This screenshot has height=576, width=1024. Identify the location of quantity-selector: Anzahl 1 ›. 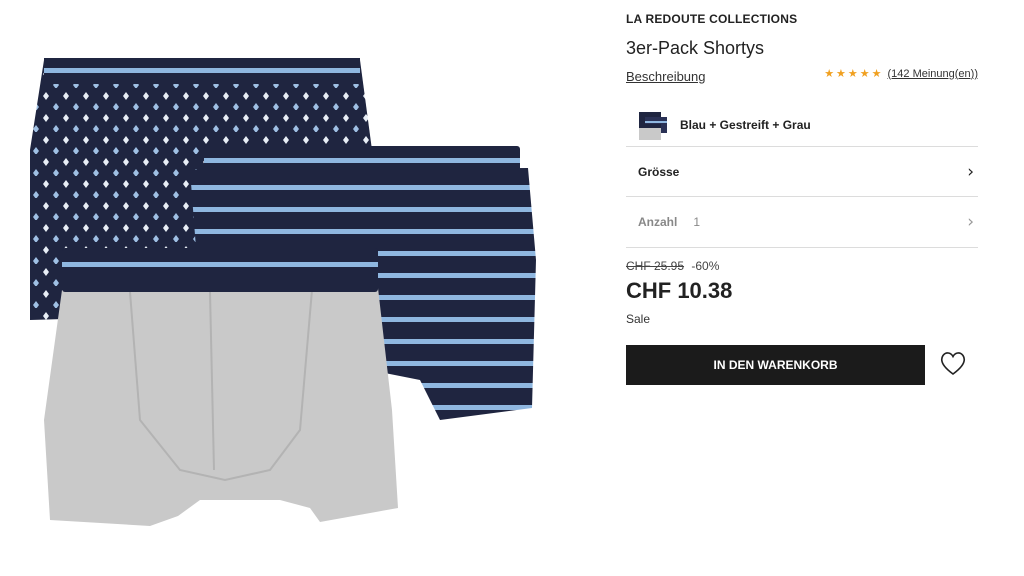
(802, 221).